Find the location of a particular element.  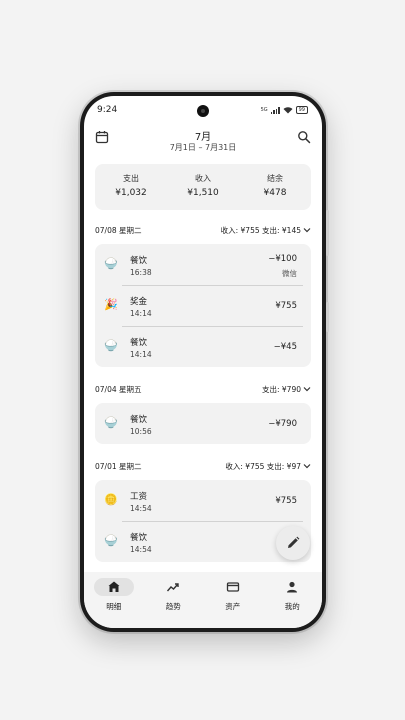

card-icon is located at coordinates (232, 587).